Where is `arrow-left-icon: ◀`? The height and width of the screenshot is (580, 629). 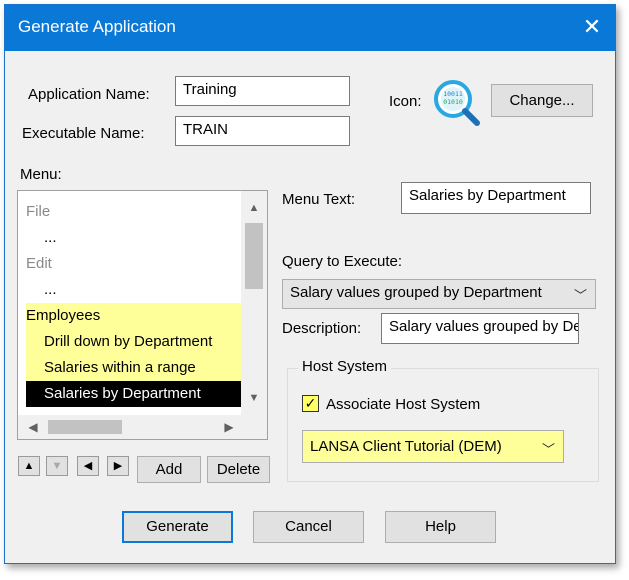
arrow-left-icon: ◀ is located at coordinates (88, 466).